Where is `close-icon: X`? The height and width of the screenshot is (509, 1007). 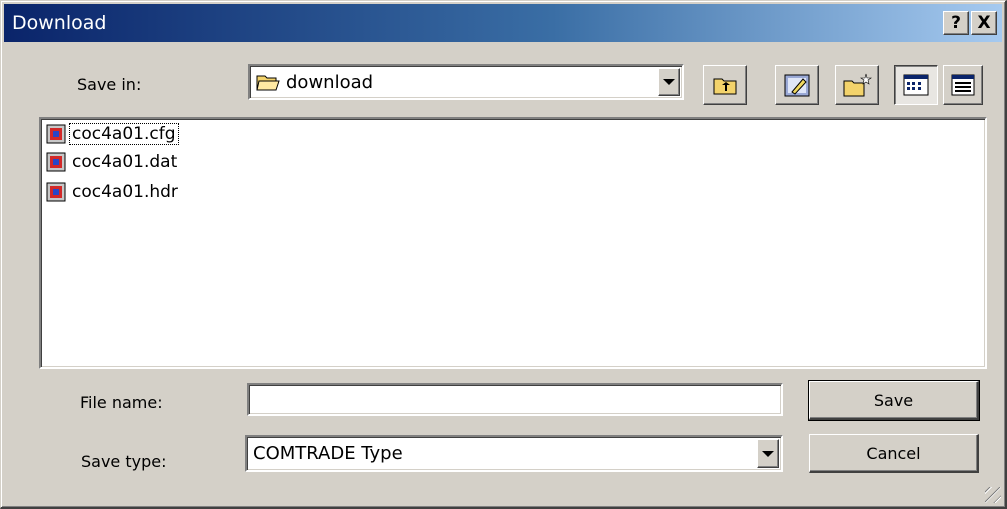 close-icon: X is located at coordinates (984, 23).